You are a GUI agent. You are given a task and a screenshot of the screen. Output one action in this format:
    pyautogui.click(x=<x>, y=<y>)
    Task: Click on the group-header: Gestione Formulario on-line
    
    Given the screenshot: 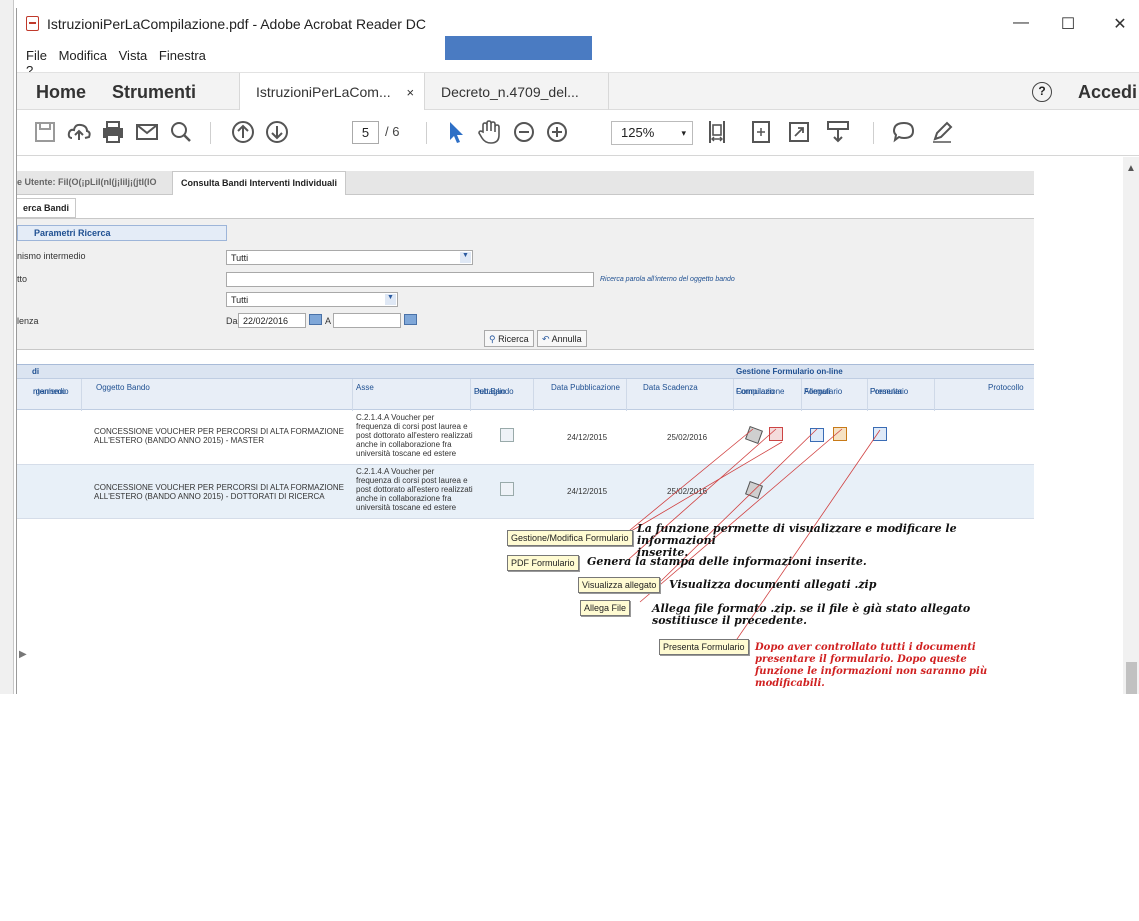 What is the action you would take?
    pyautogui.click(x=789, y=371)
    